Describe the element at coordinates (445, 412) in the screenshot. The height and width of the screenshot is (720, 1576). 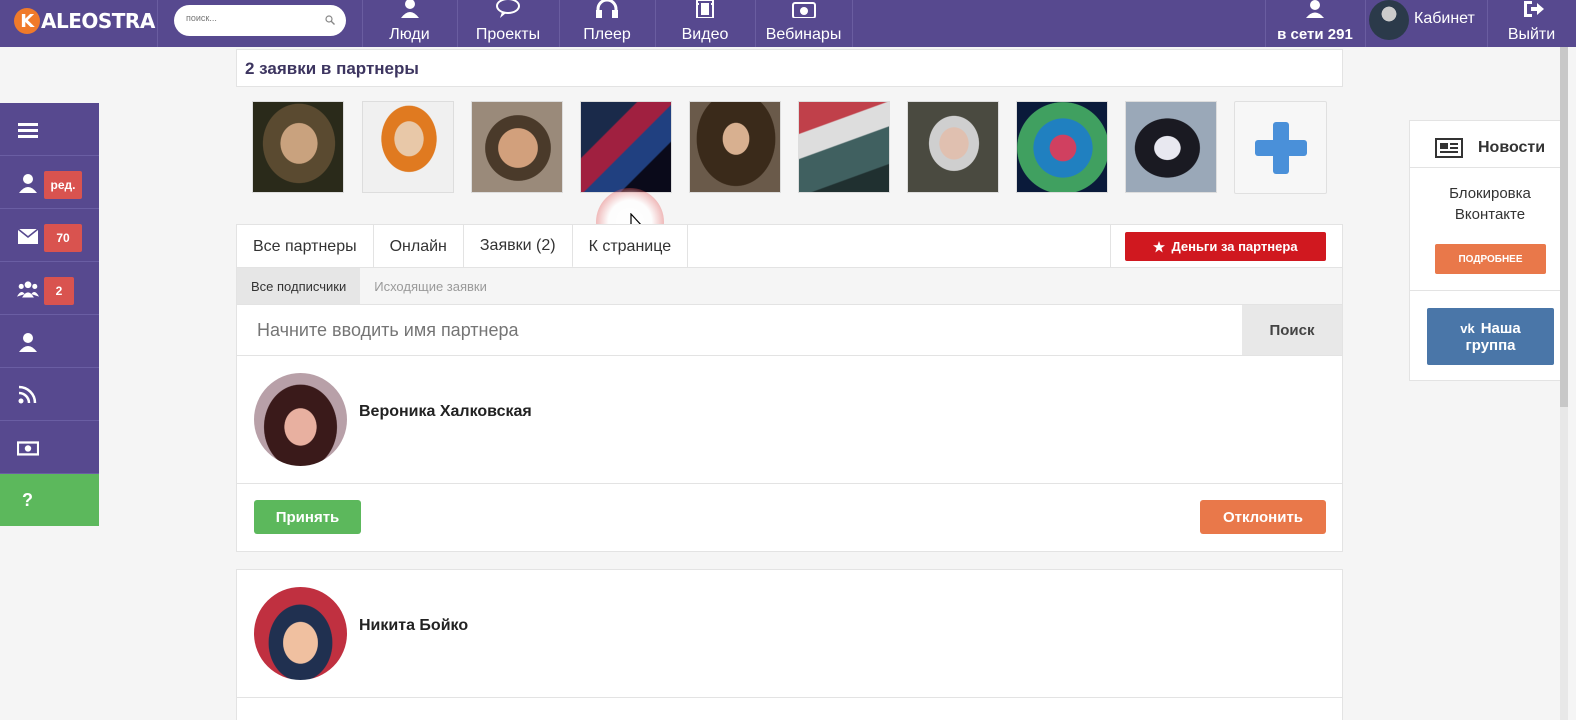
I see `request-name: Вероника Халковская` at that location.